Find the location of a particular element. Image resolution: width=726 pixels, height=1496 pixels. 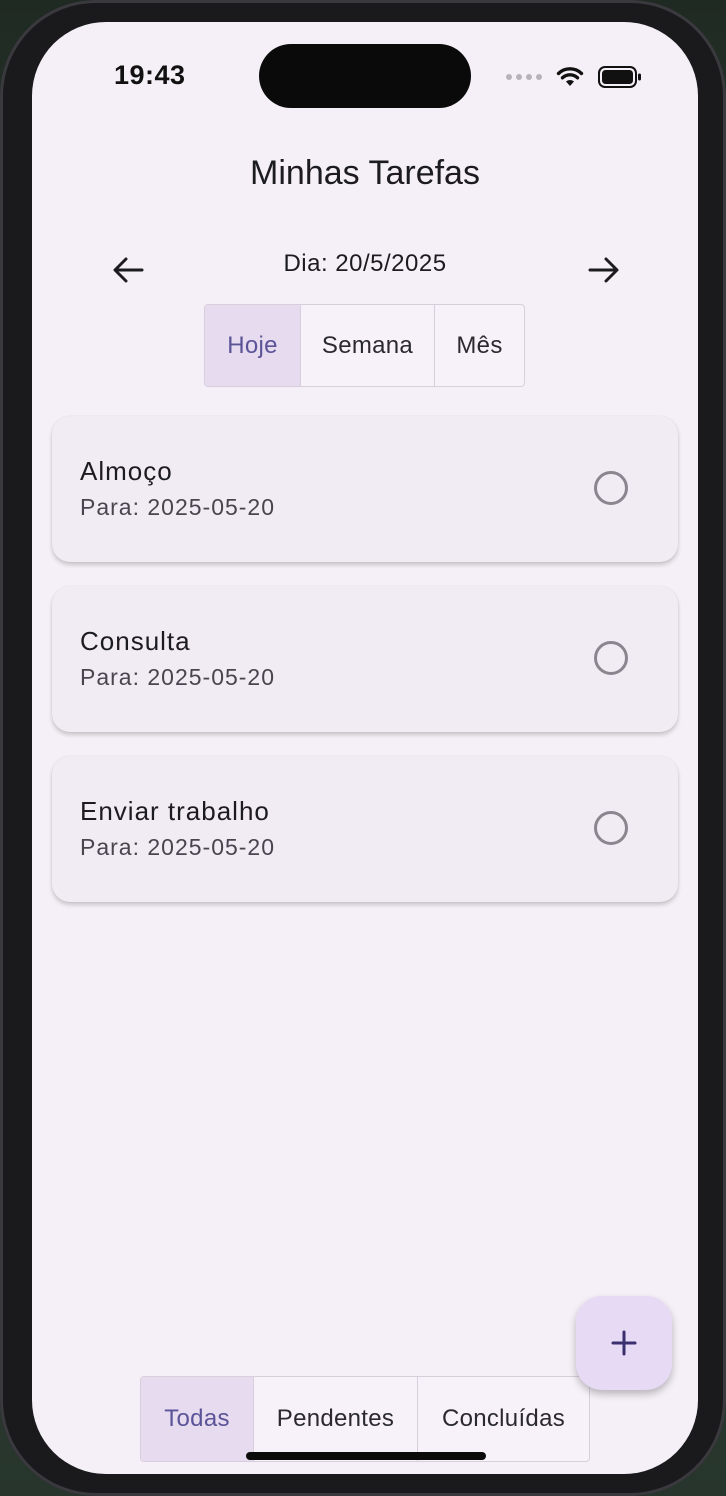

filter-concluidas: Concluídas is located at coordinates (503, 1419).